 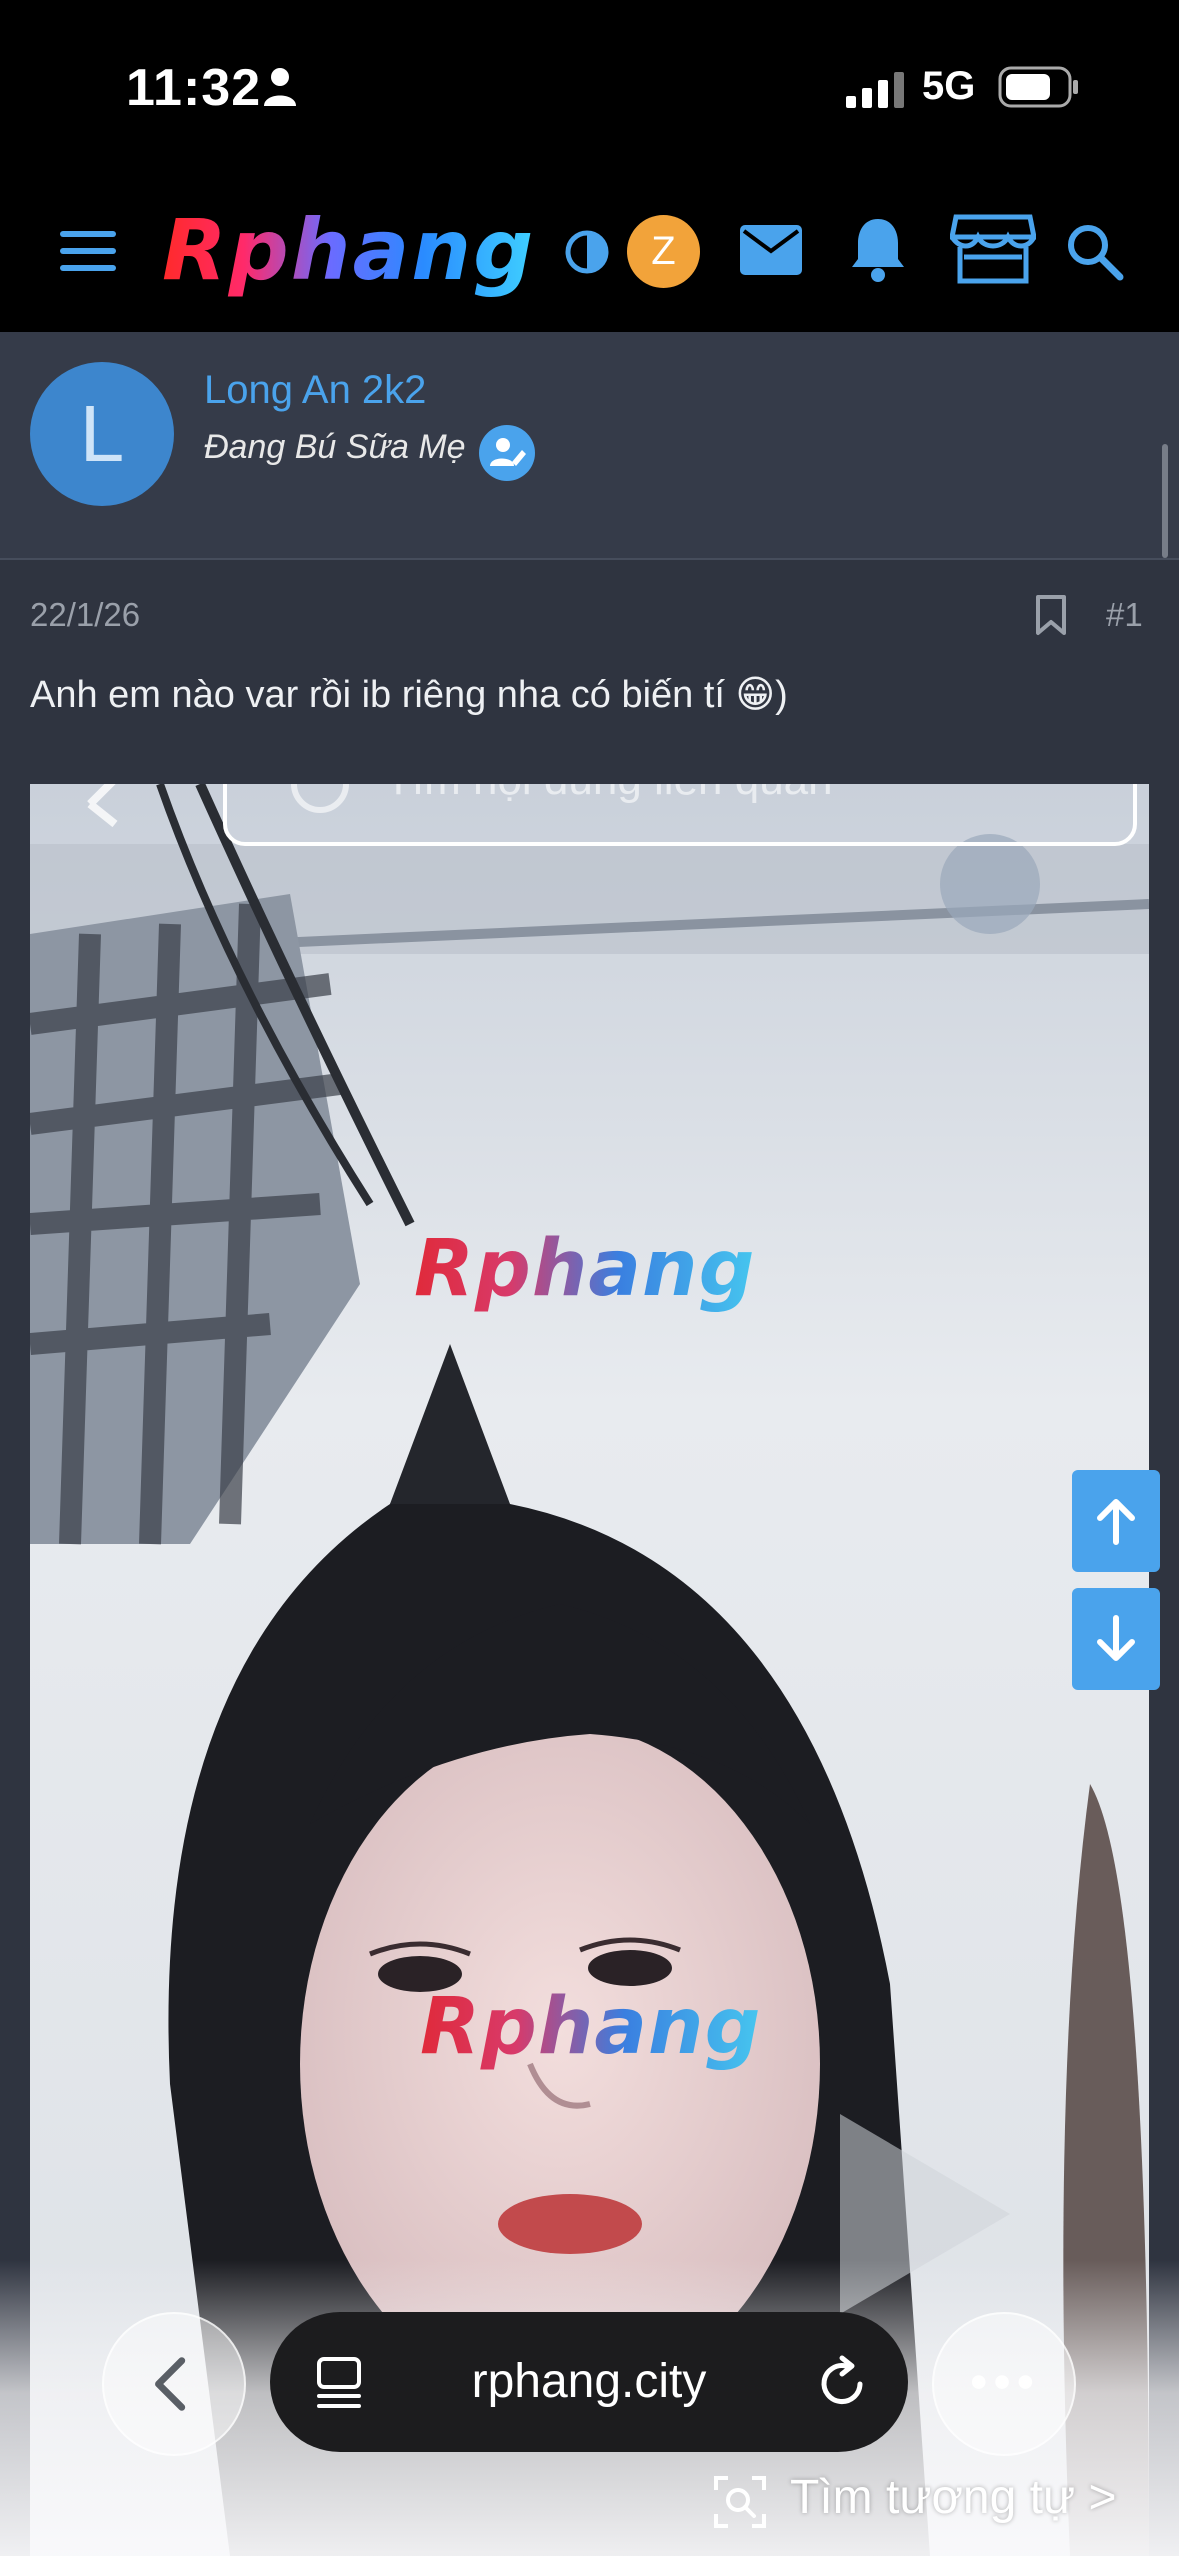 I want to click on tabs-icon, so click(x=341, y=2383).